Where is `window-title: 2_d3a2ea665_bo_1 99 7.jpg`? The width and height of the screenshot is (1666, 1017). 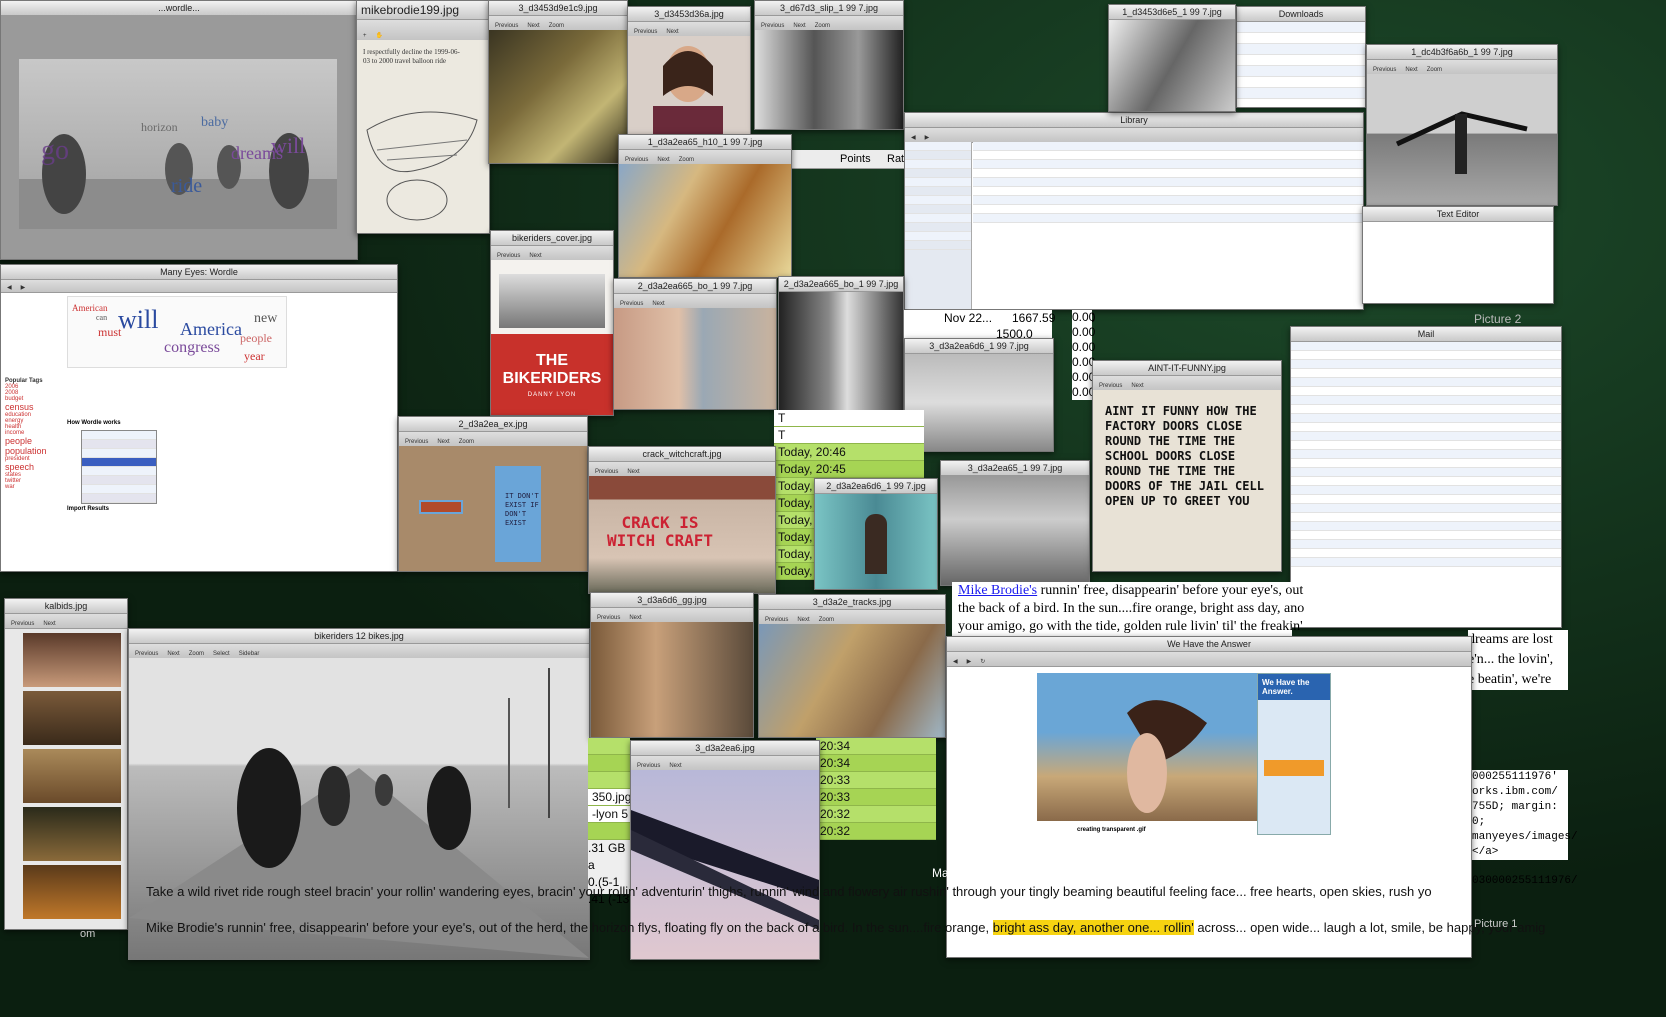 window-title: 2_d3a2ea665_bo_1 99 7.jpg is located at coordinates (695, 286).